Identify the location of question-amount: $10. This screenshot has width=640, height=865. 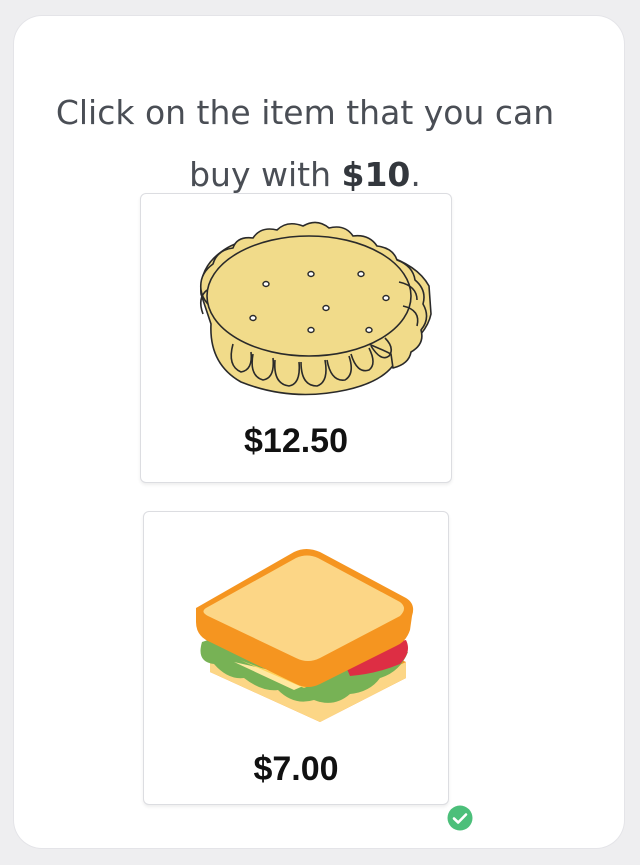
(376, 174).